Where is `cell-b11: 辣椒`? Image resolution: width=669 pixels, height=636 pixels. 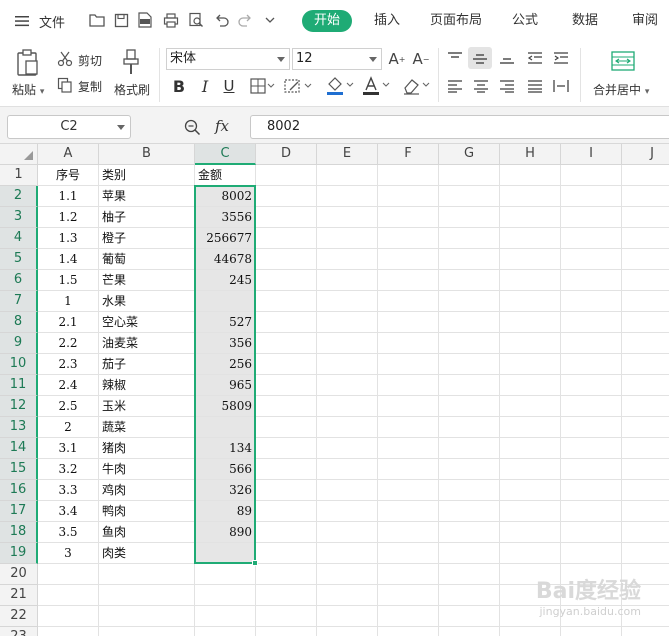 cell-b11: 辣椒 is located at coordinates (147, 385).